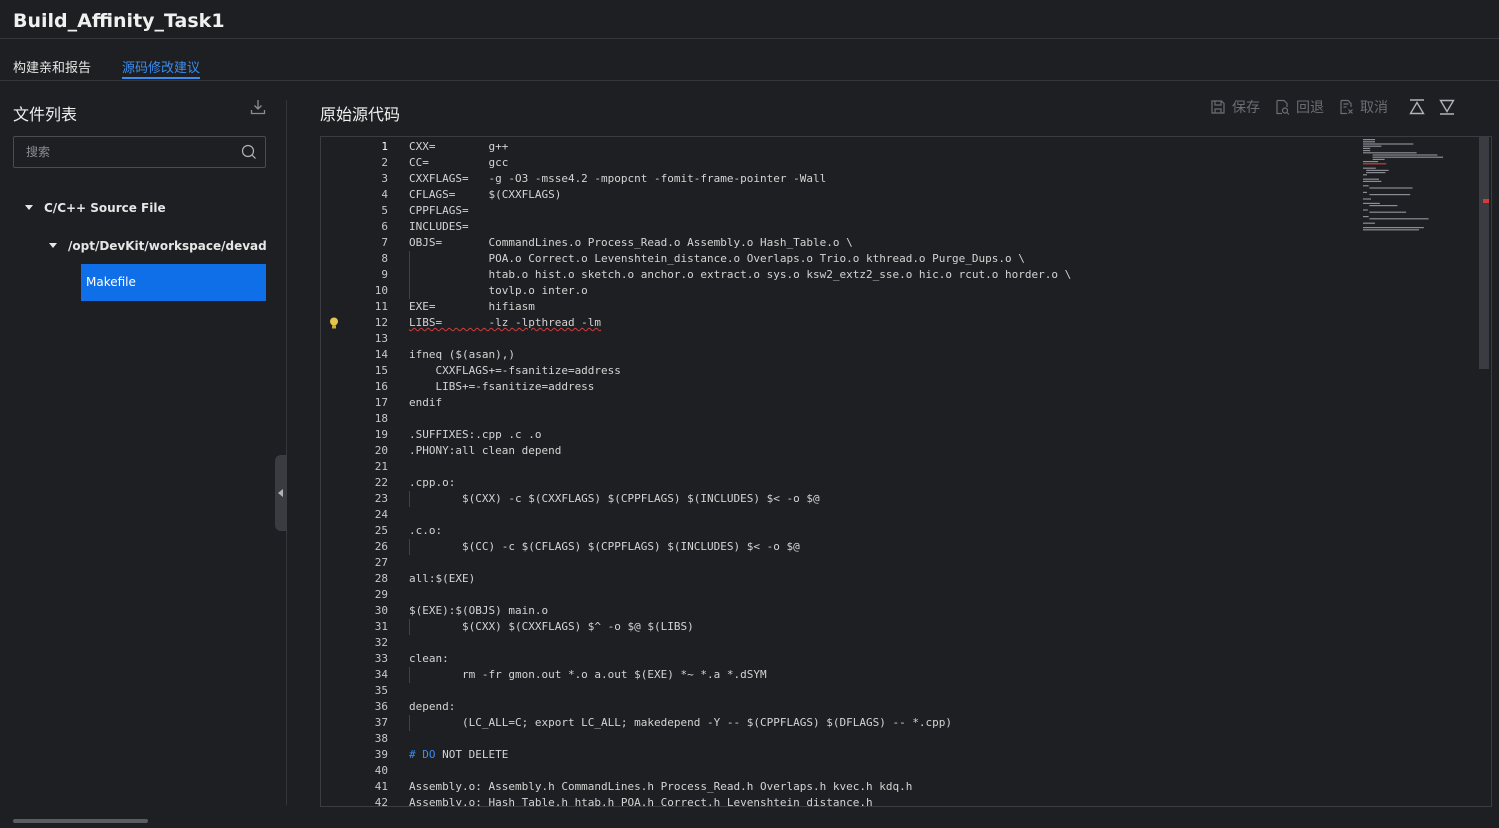 The width and height of the screenshot is (1499, 828). What do you see at coordinates (462, 354) in the screenshot?
I see `code-text: ifneq ($(asan),)` at bounding box center [462, 354].